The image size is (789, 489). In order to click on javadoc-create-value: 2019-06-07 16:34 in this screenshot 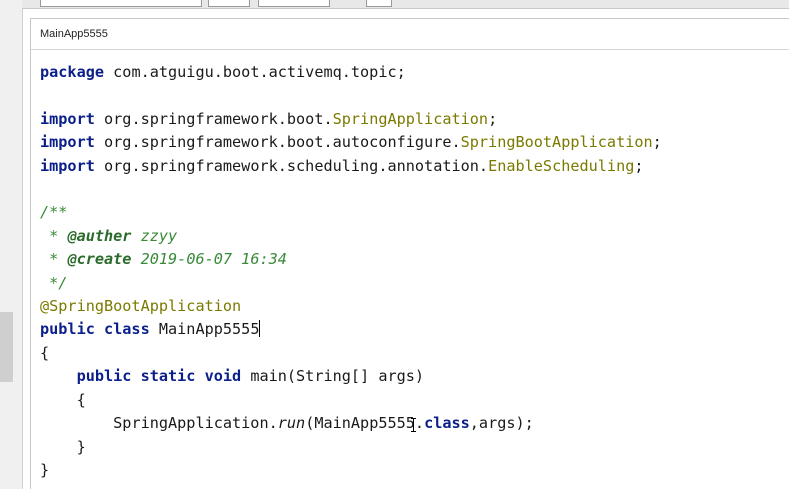, I will do `click(209, 259)`.